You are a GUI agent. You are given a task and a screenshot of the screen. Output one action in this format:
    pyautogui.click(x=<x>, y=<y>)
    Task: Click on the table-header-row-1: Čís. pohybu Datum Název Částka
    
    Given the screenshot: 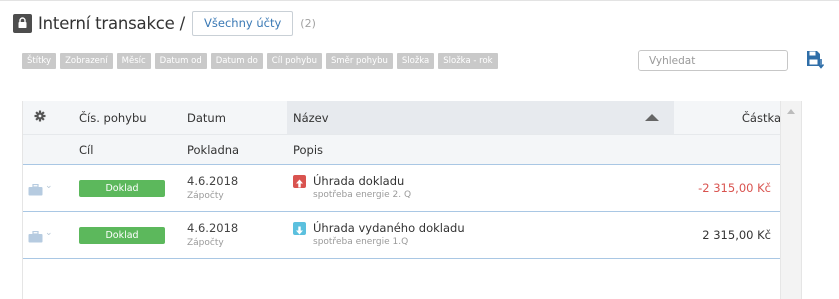 What is the action you would take?
    pyautogui.click(x=412, y=118)
    